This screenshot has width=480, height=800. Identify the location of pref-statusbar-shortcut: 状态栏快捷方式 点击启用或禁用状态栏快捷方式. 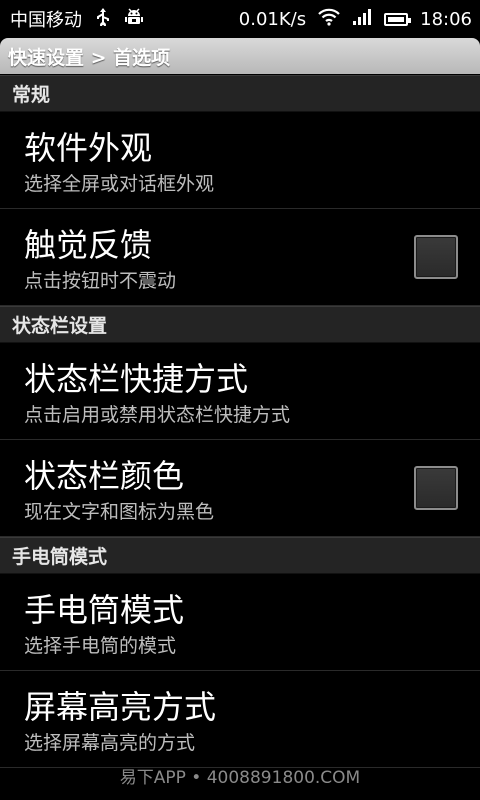
(240, 391).